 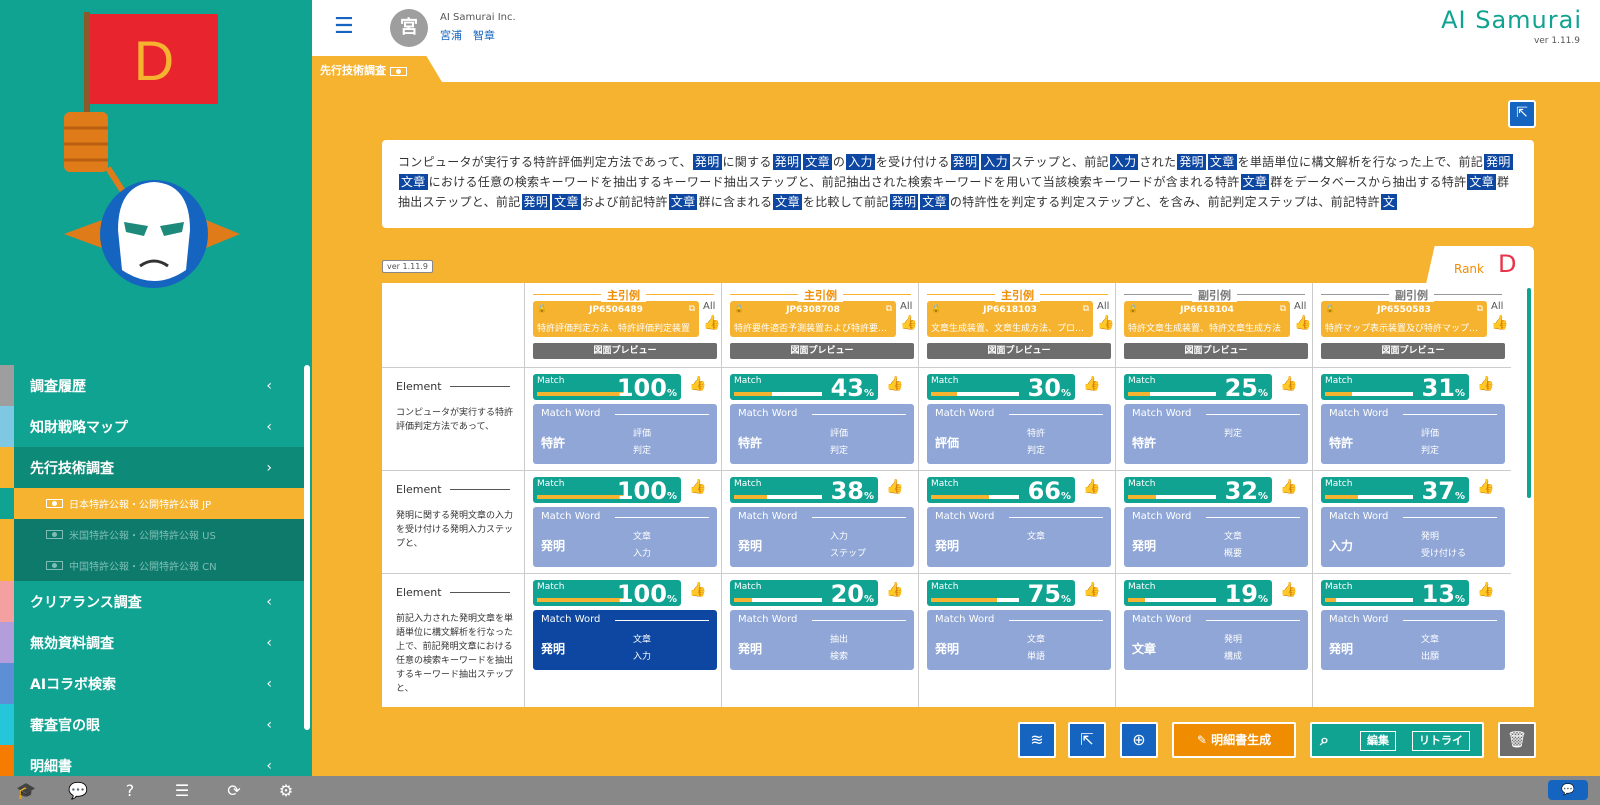 What do you see at coordinates (307, 547) in the screenshot?
I see `sidebar-scrollbar` at bounding box center [307, 547].